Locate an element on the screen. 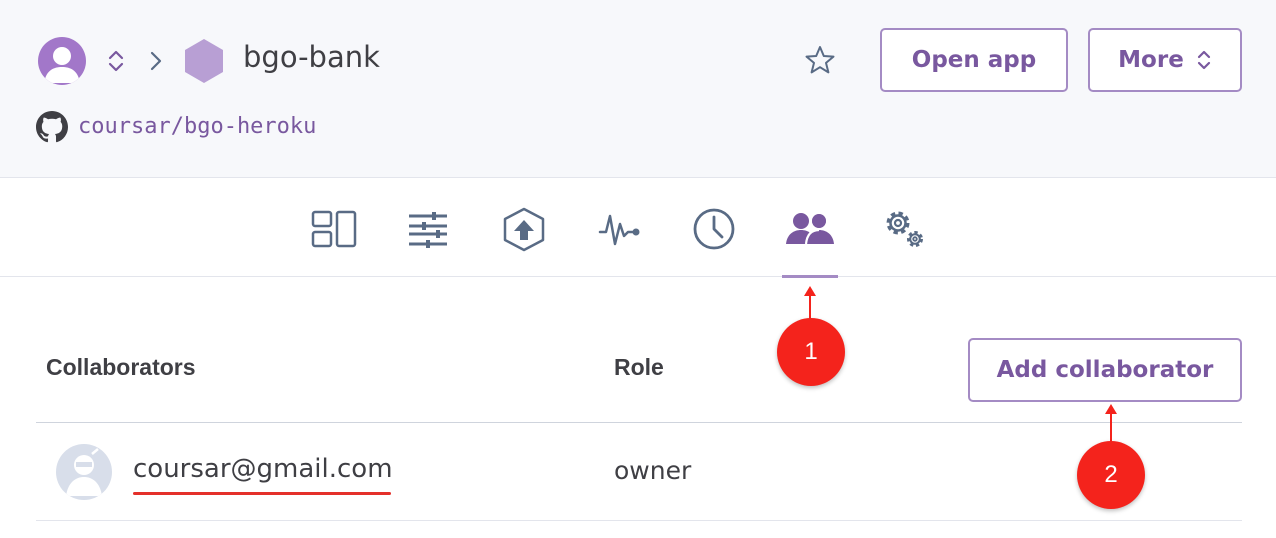 This screenshot has height=538, width=1276. open-app-button: Open app is located at coordinates (974, 60).